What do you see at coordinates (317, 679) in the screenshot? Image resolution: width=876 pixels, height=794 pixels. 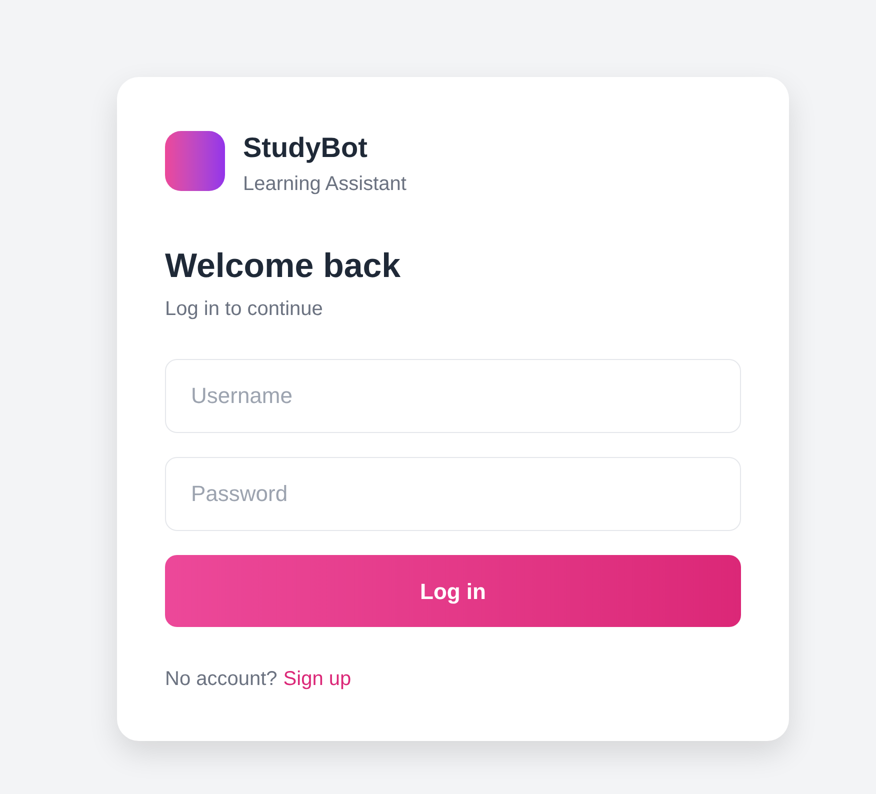 I see `sign-up-link: Sign up` at bounding box center [317, 679].